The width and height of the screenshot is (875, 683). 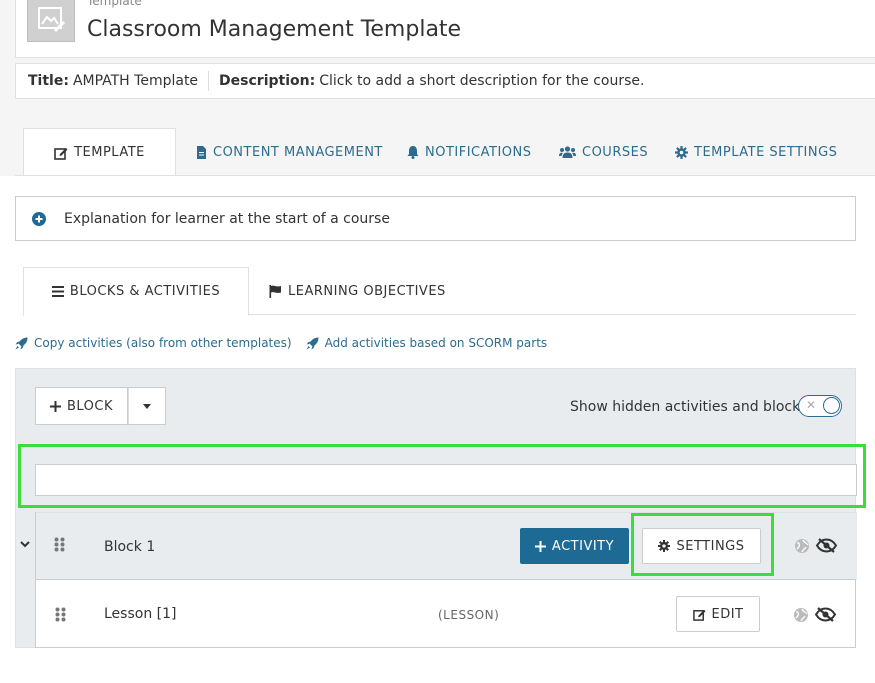 I want to click on block-dropdown-button, so click(x=147, y=406).